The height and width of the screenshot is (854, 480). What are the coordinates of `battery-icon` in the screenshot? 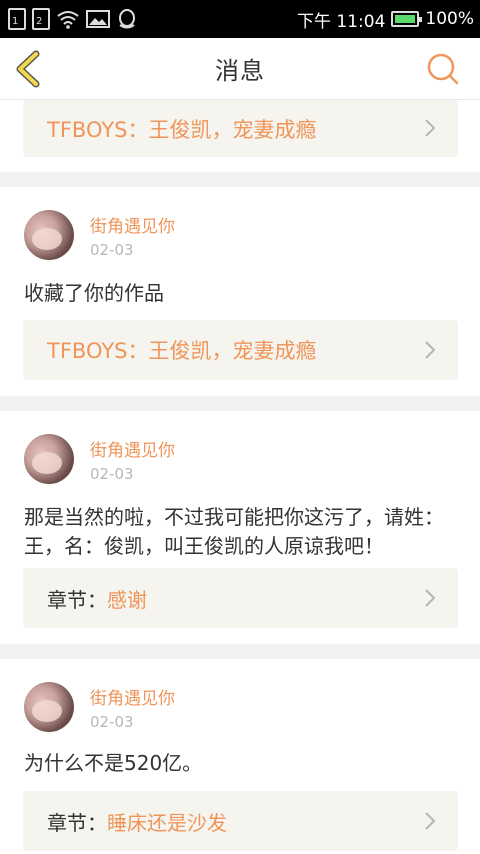 It's located at (407, 19).